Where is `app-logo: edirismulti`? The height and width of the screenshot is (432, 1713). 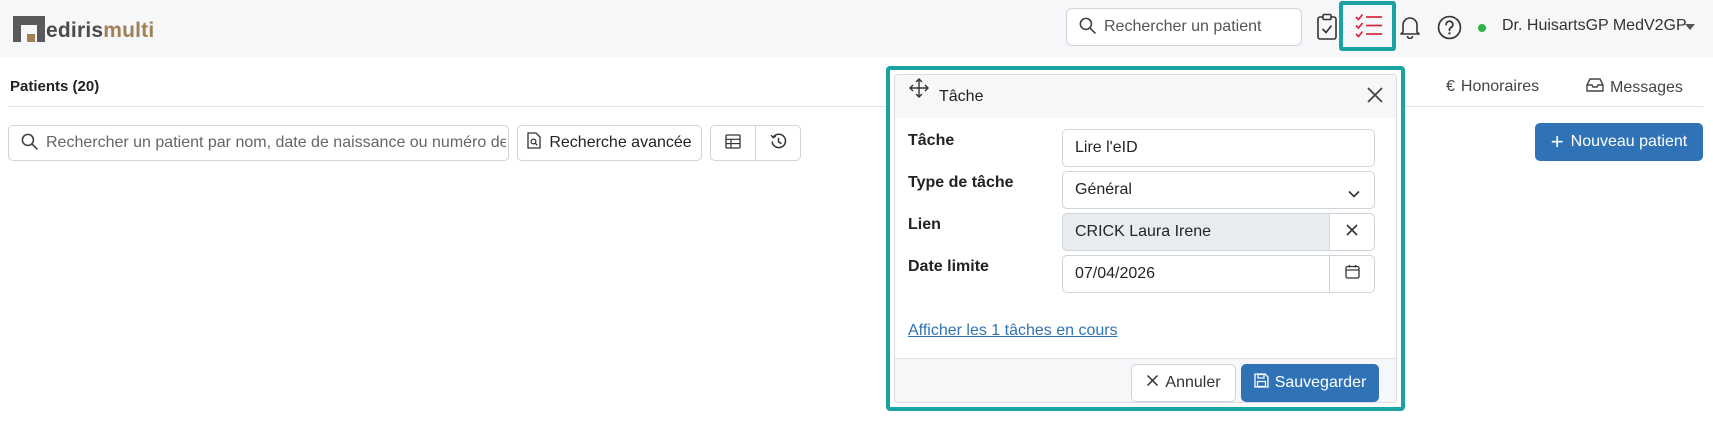 app-logo: edirismulti is located at coordinates (83, 28).